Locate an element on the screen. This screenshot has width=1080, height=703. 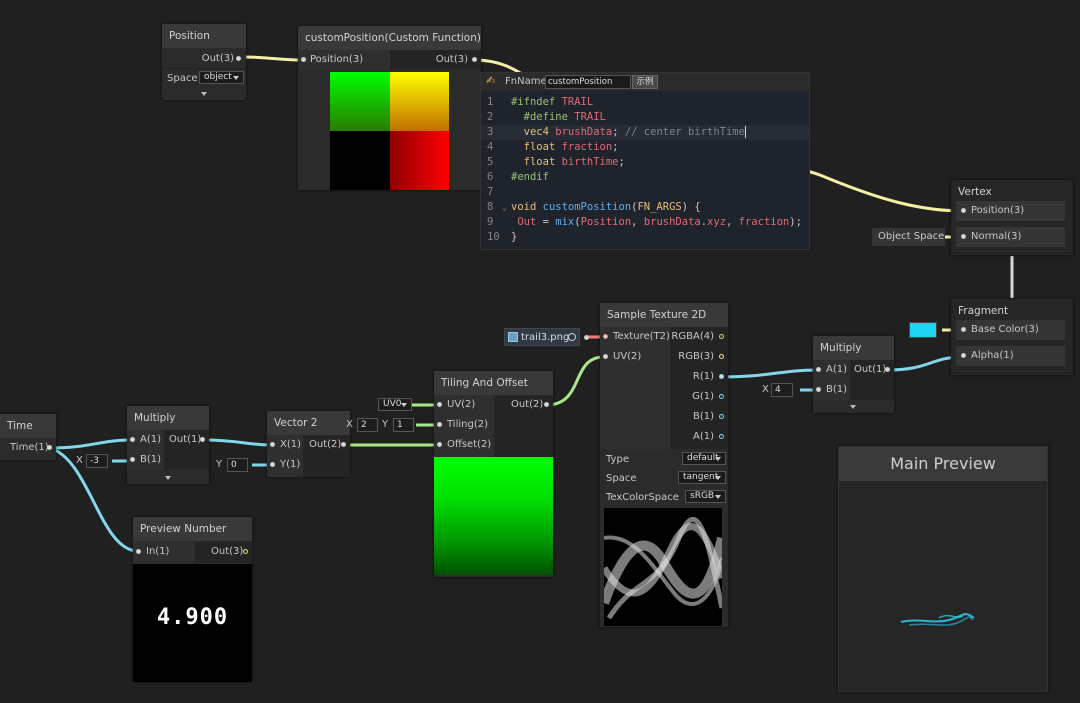
custom-out-port: Out(3) is located at coordinates (452, 60).